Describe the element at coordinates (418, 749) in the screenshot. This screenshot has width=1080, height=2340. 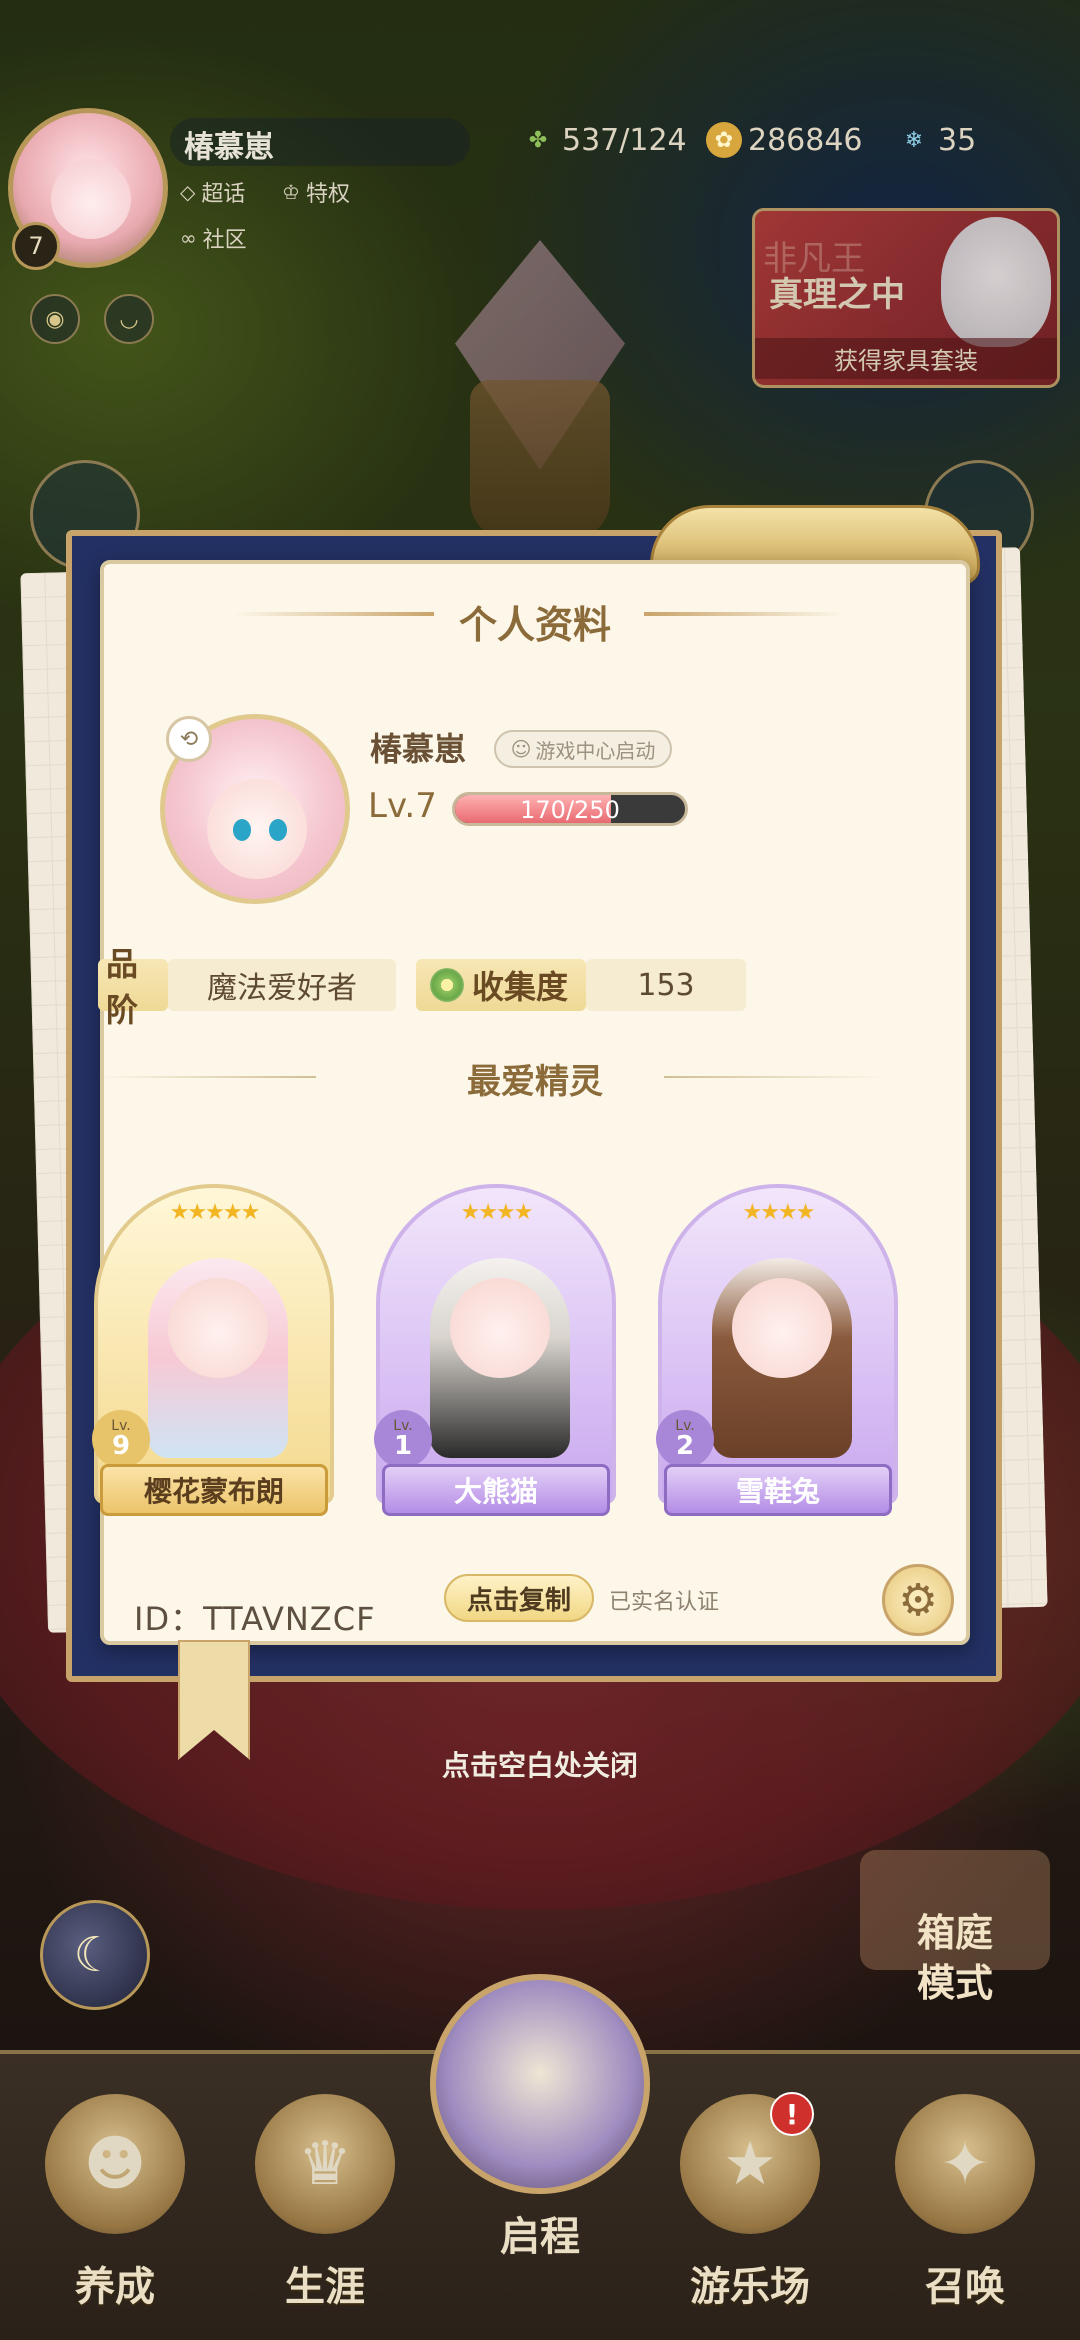
I see `profile-name: 椿慕崽` at that location.